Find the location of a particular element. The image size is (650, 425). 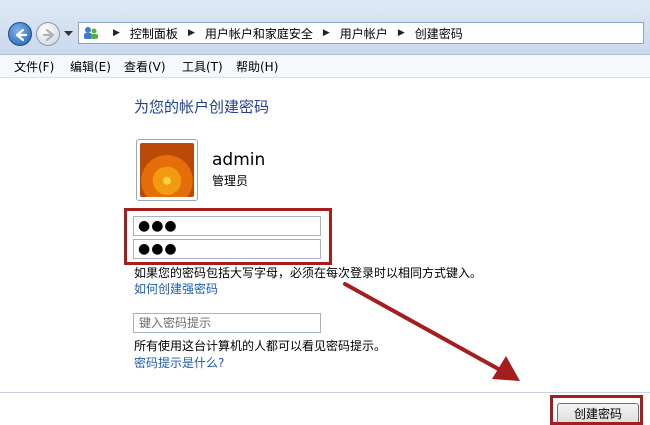

breadcrumb: ▶ 控制面板 ▶ 用户帐户和家庭安全 ▶ 用户帐户 ▶ 创建密码 is located at coordinates (361, 33).